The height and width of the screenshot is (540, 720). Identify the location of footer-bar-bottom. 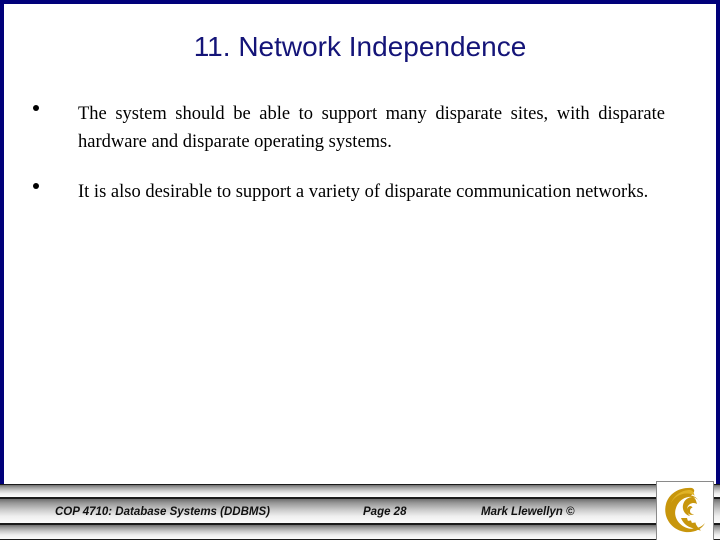
(360, 532).